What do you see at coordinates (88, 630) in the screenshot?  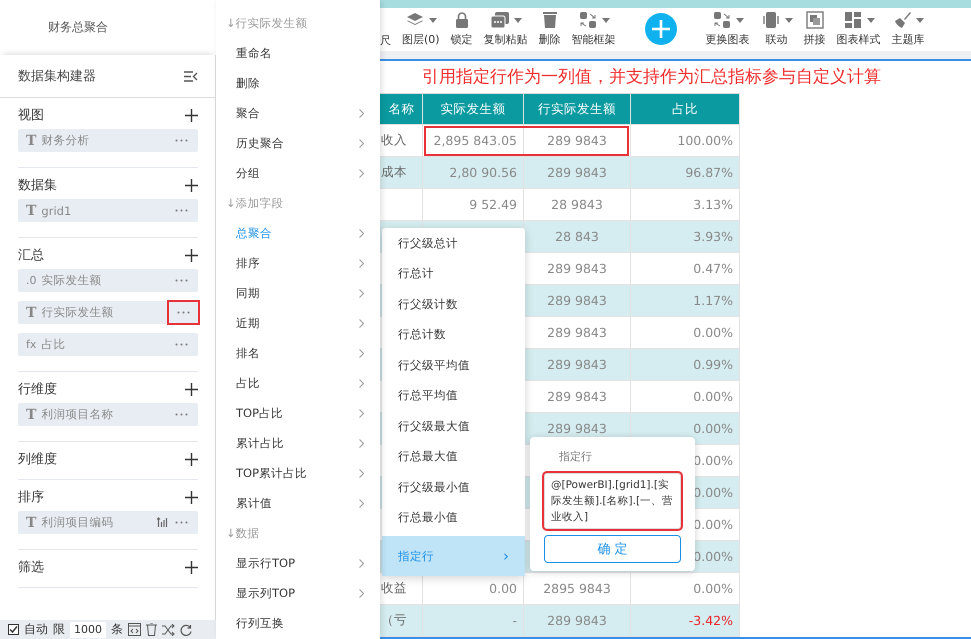 I see `limit-field: 1000` at bounding box center [88, 630].